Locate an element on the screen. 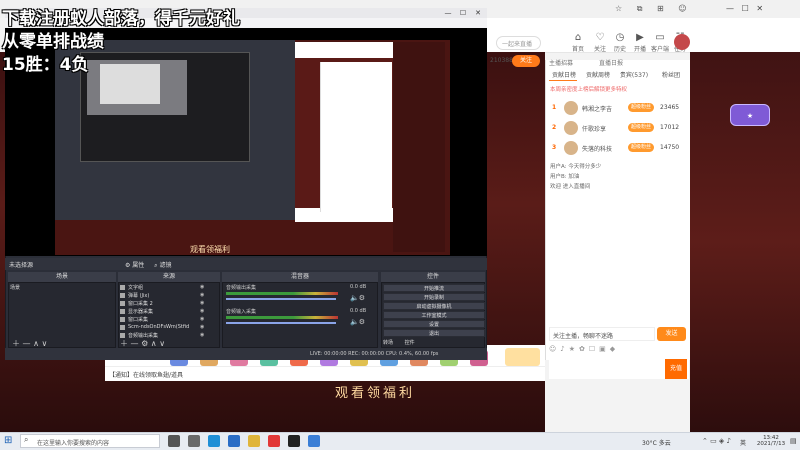 The image size is (800, 450). video-icon: ▶ is located at coordinates (640, 37).